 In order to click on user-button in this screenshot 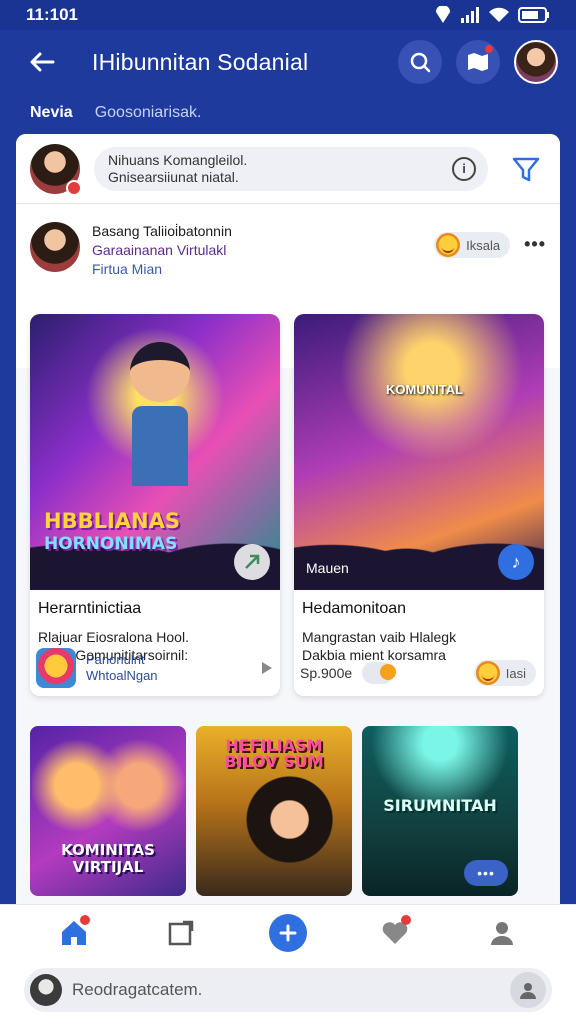, I will do `click(528, 990)`.